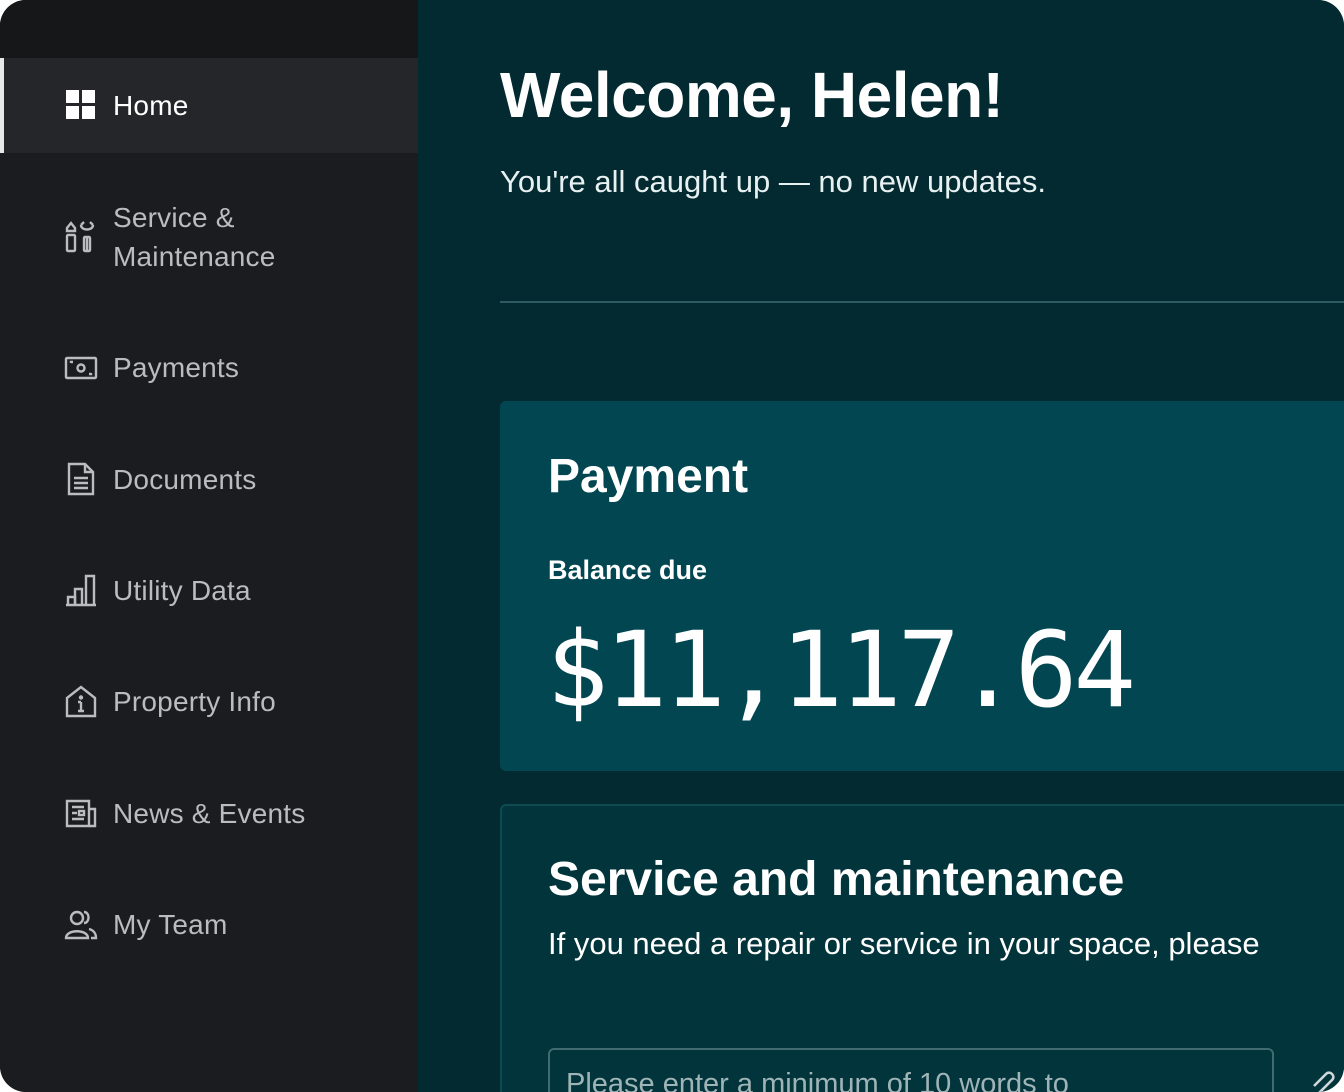  I want to click on sidebar-item-payments: Payments, so click(209, 368).